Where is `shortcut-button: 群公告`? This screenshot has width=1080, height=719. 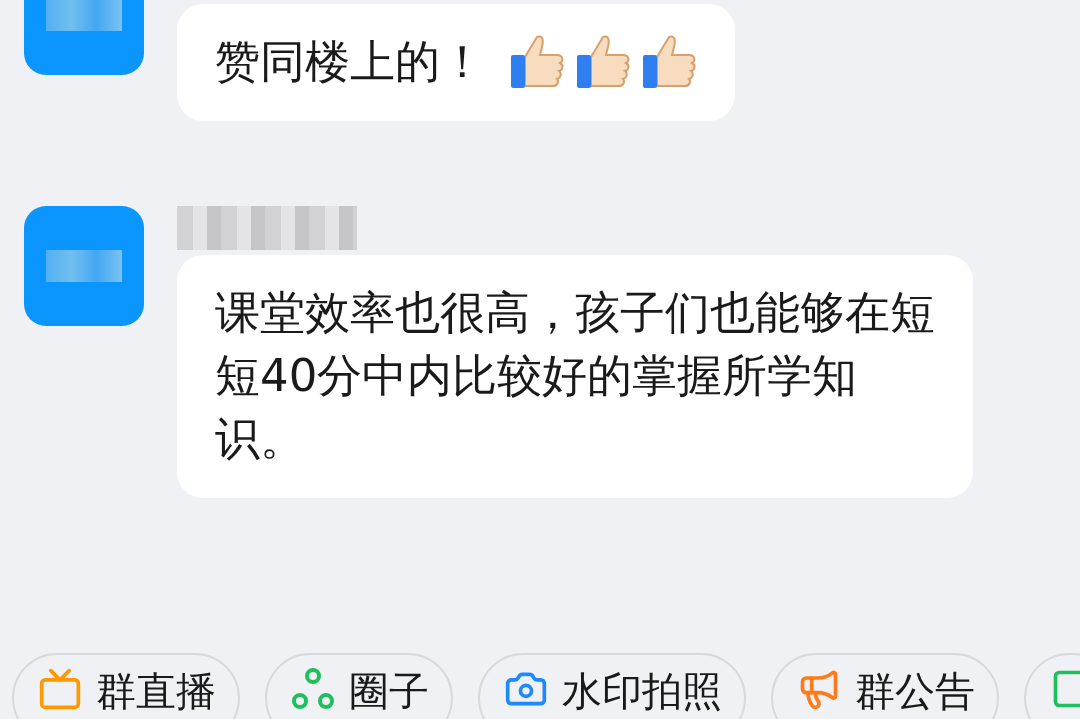
shortcut-button: 群公告 is located at coordinates (885, 686).